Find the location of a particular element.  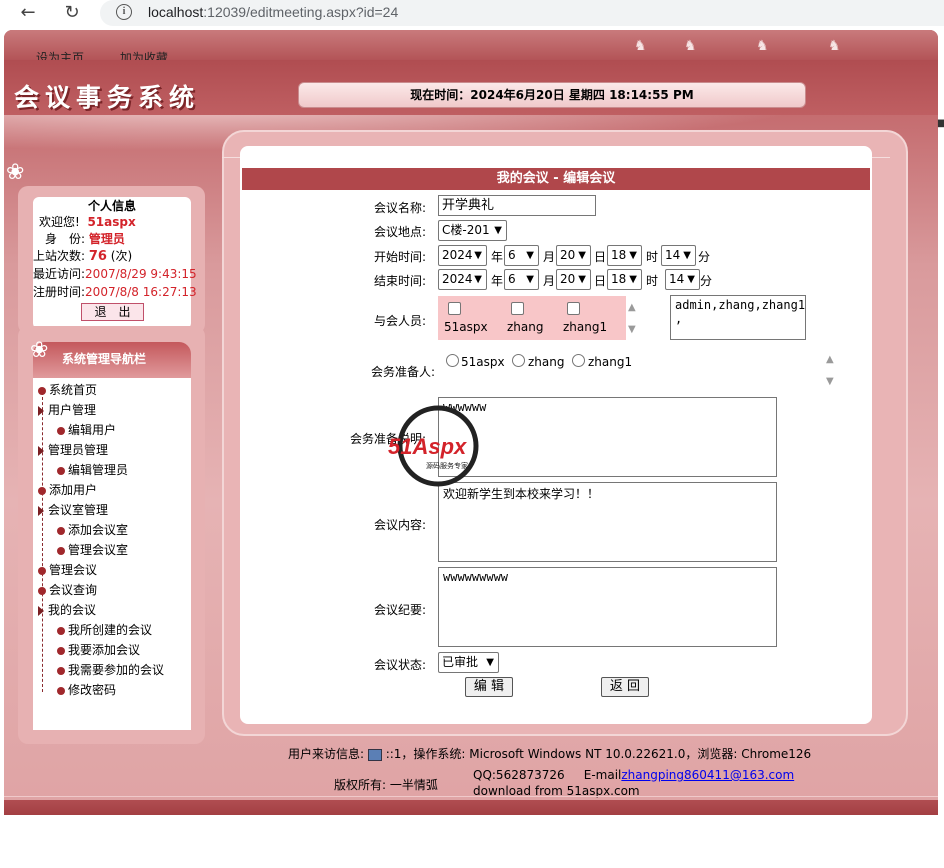

address-bar: i localhost:12039/editmeeting.aspx?id=24 is located at coordinates (522, 13).